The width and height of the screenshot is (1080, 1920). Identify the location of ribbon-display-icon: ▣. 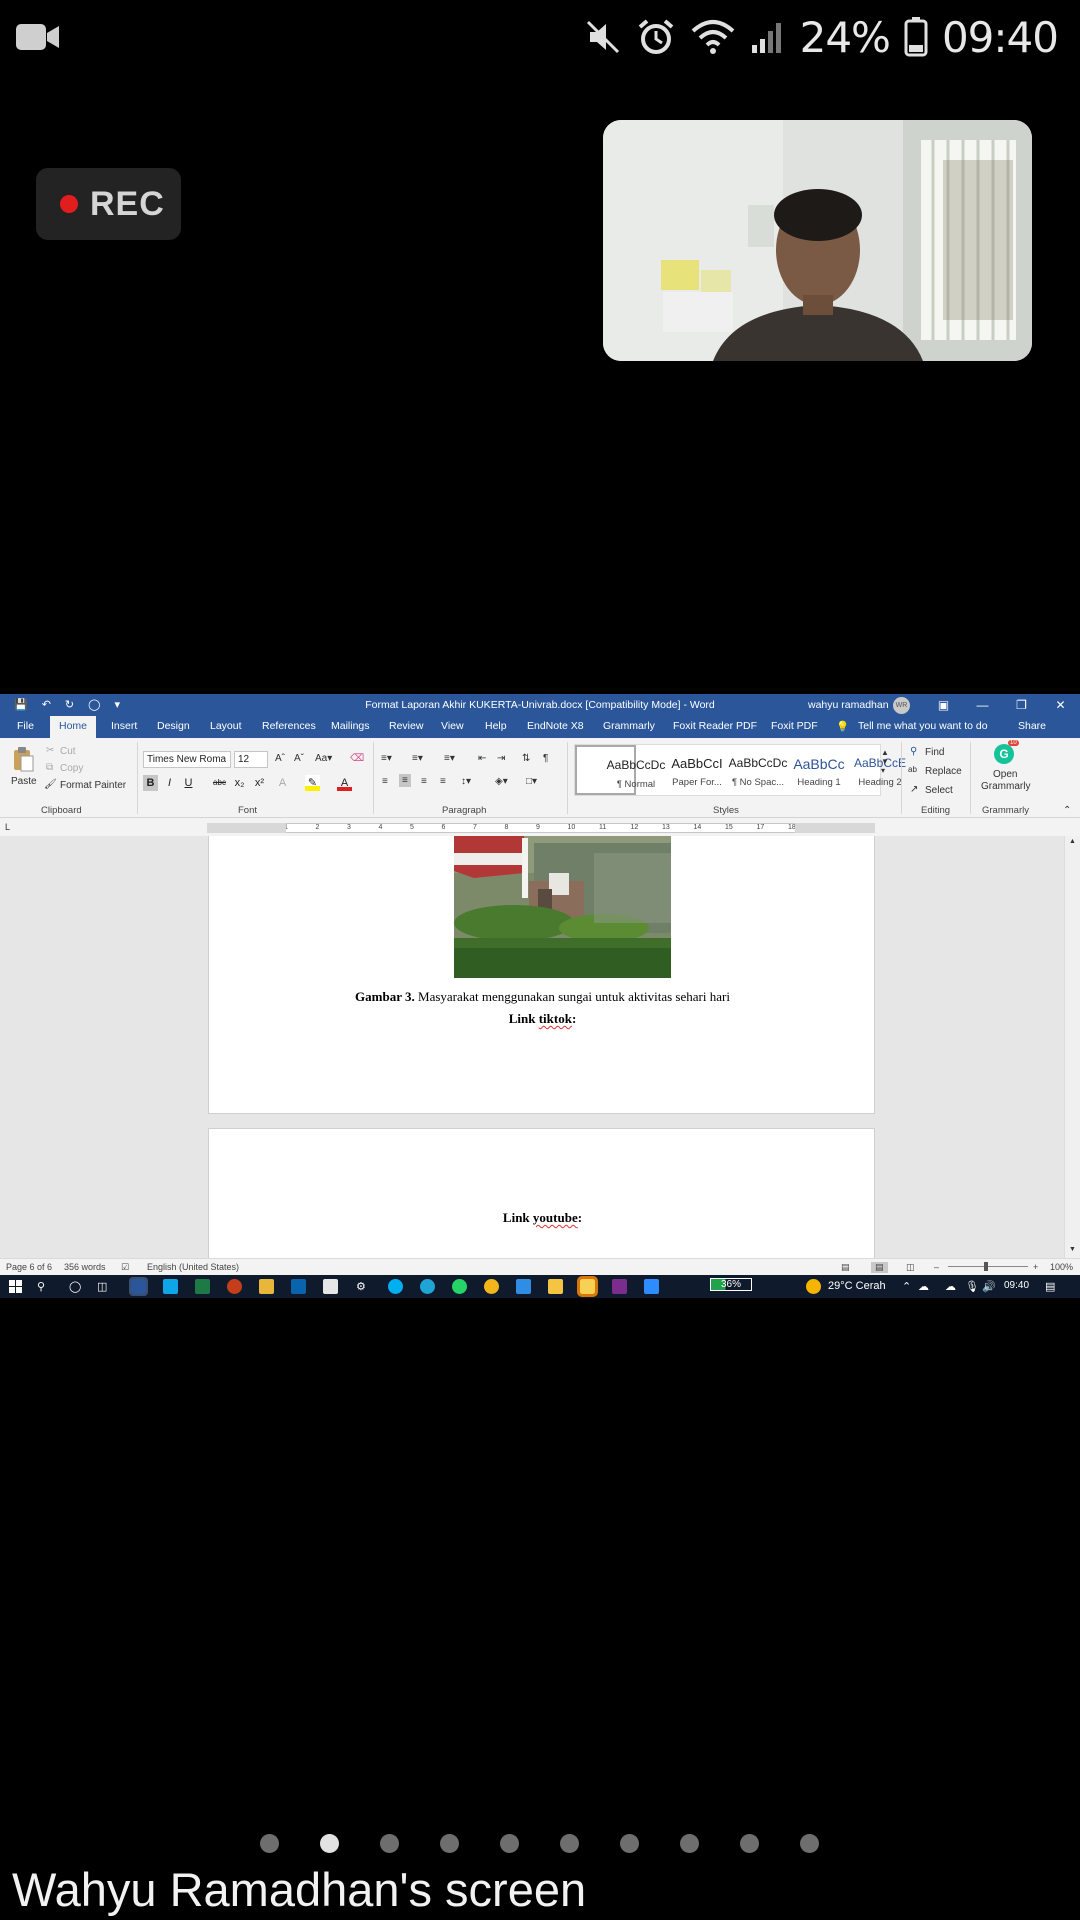
(943, 705).